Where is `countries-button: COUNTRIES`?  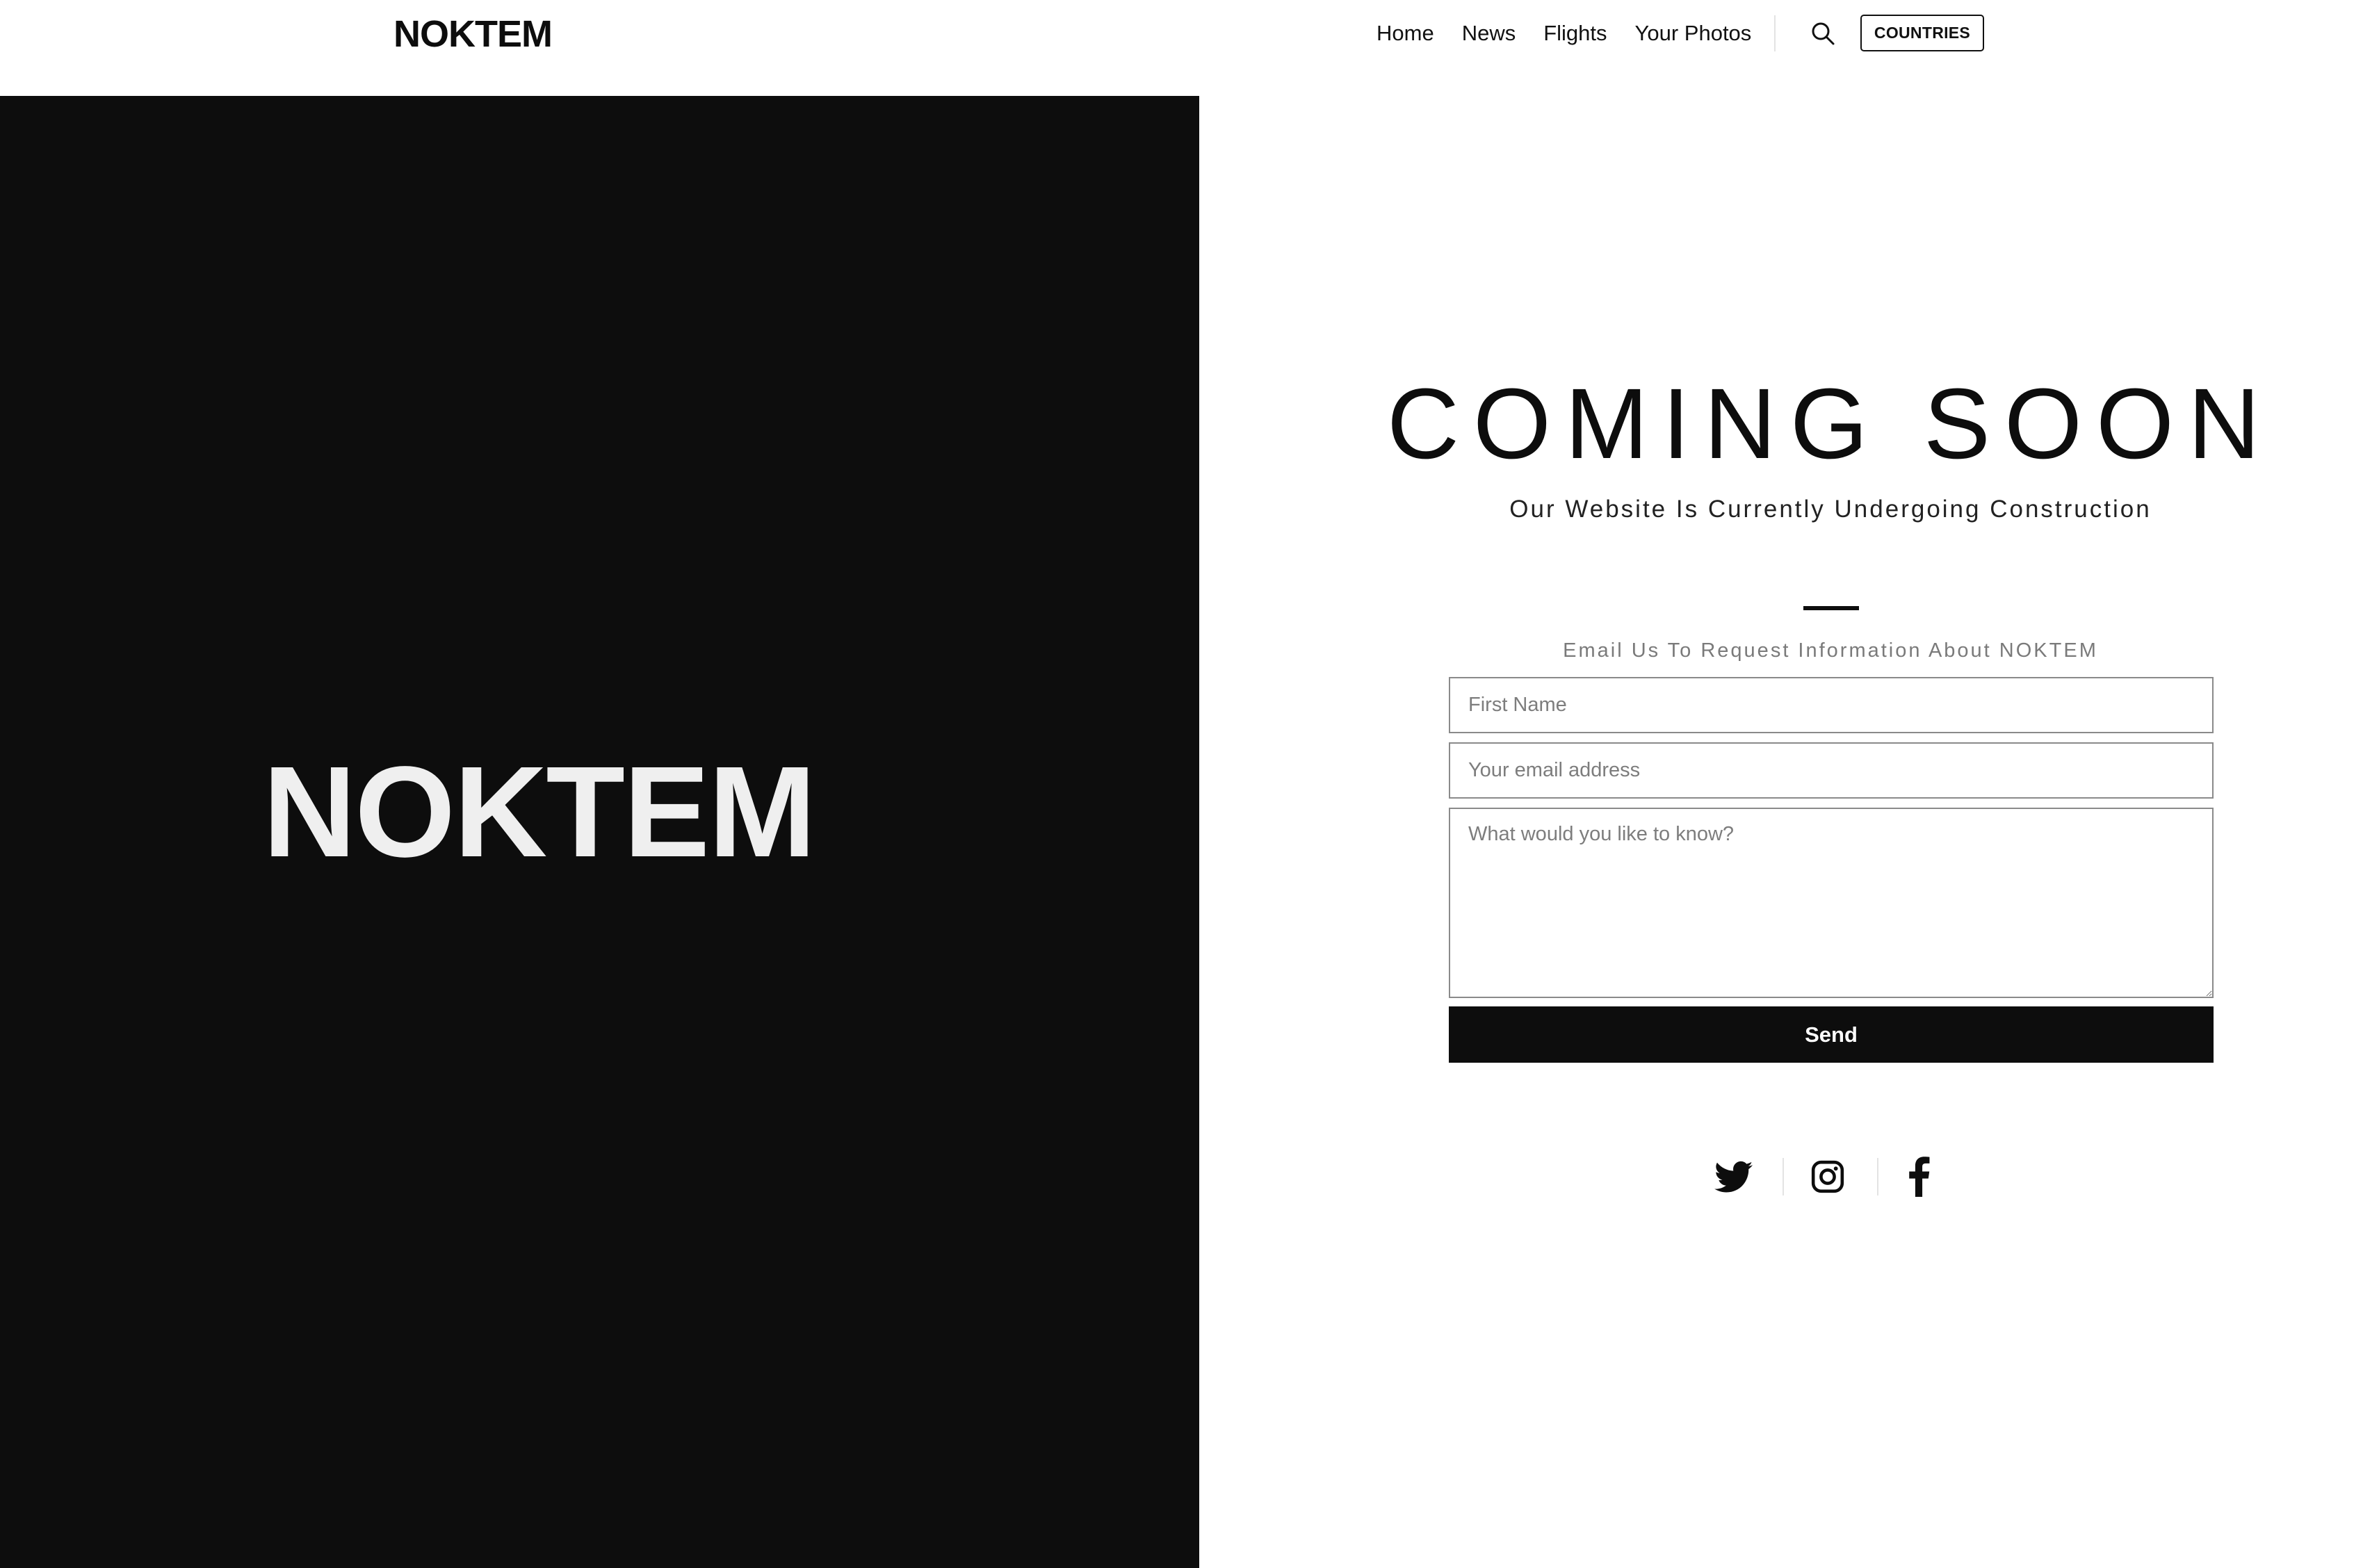 countries-button: COUNTRIES is located at coordinates (1922, 33).